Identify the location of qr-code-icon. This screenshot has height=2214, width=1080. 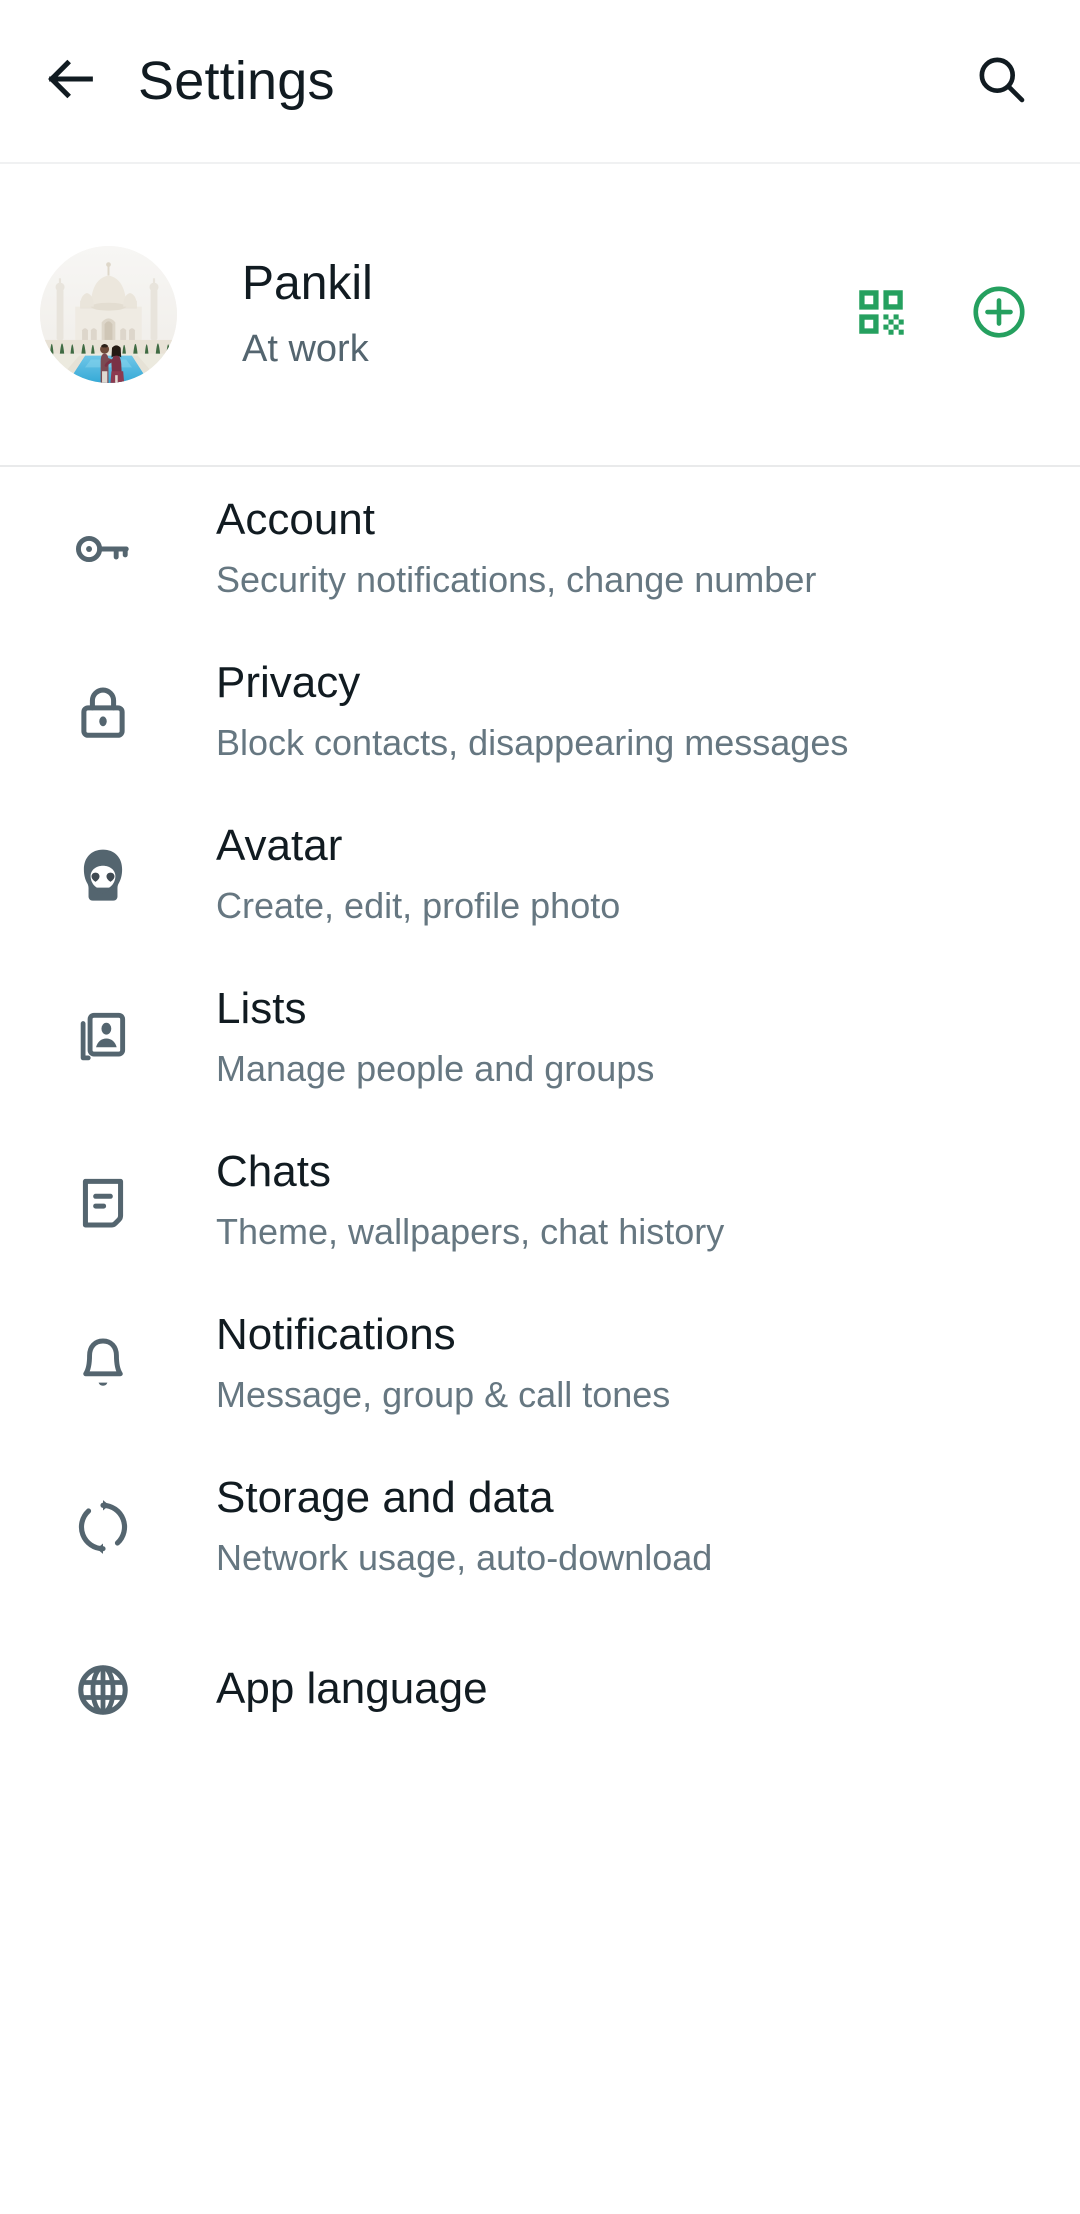
(881, 314).